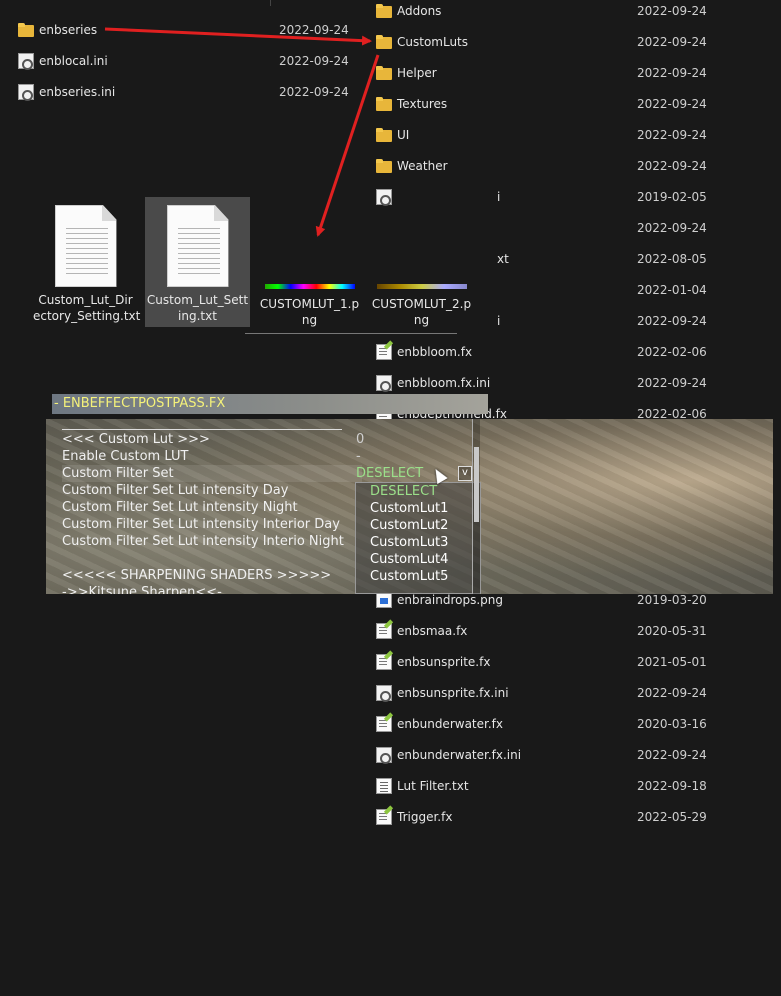 The image size is (781, 996). I want to click on arrow-to-tiles, so click(347, 145).